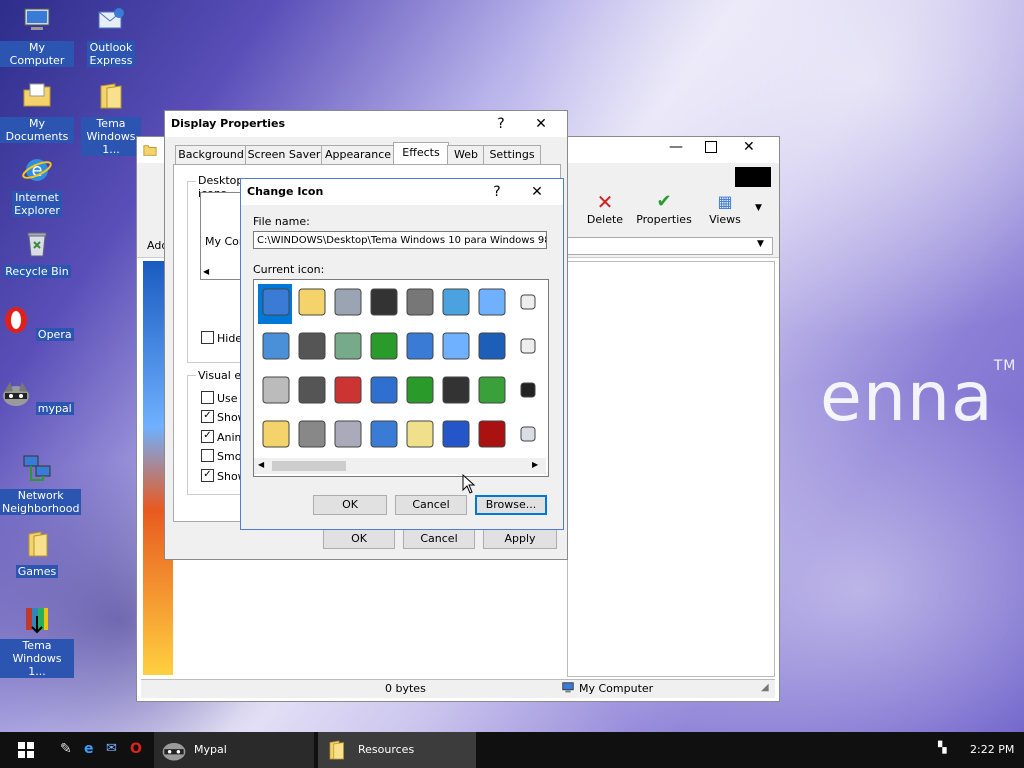  I want to click on document-icon, so click(276, 302).